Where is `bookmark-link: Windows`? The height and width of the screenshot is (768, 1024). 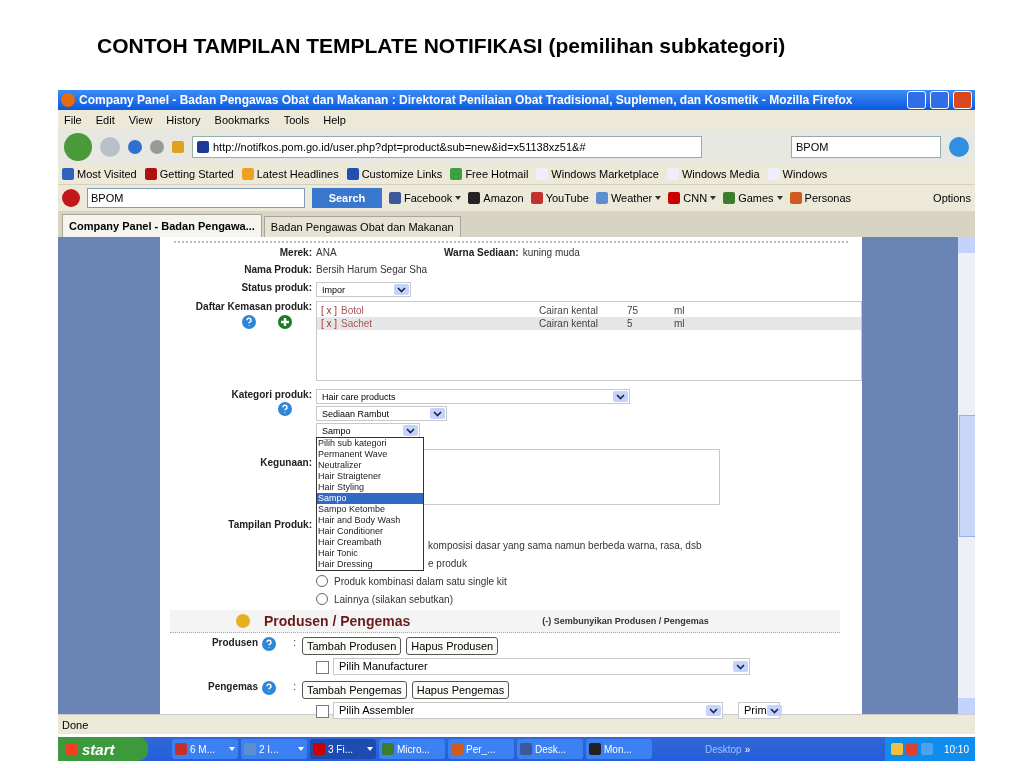
bookmark-link: Windows is located at coordinates (797, 174).